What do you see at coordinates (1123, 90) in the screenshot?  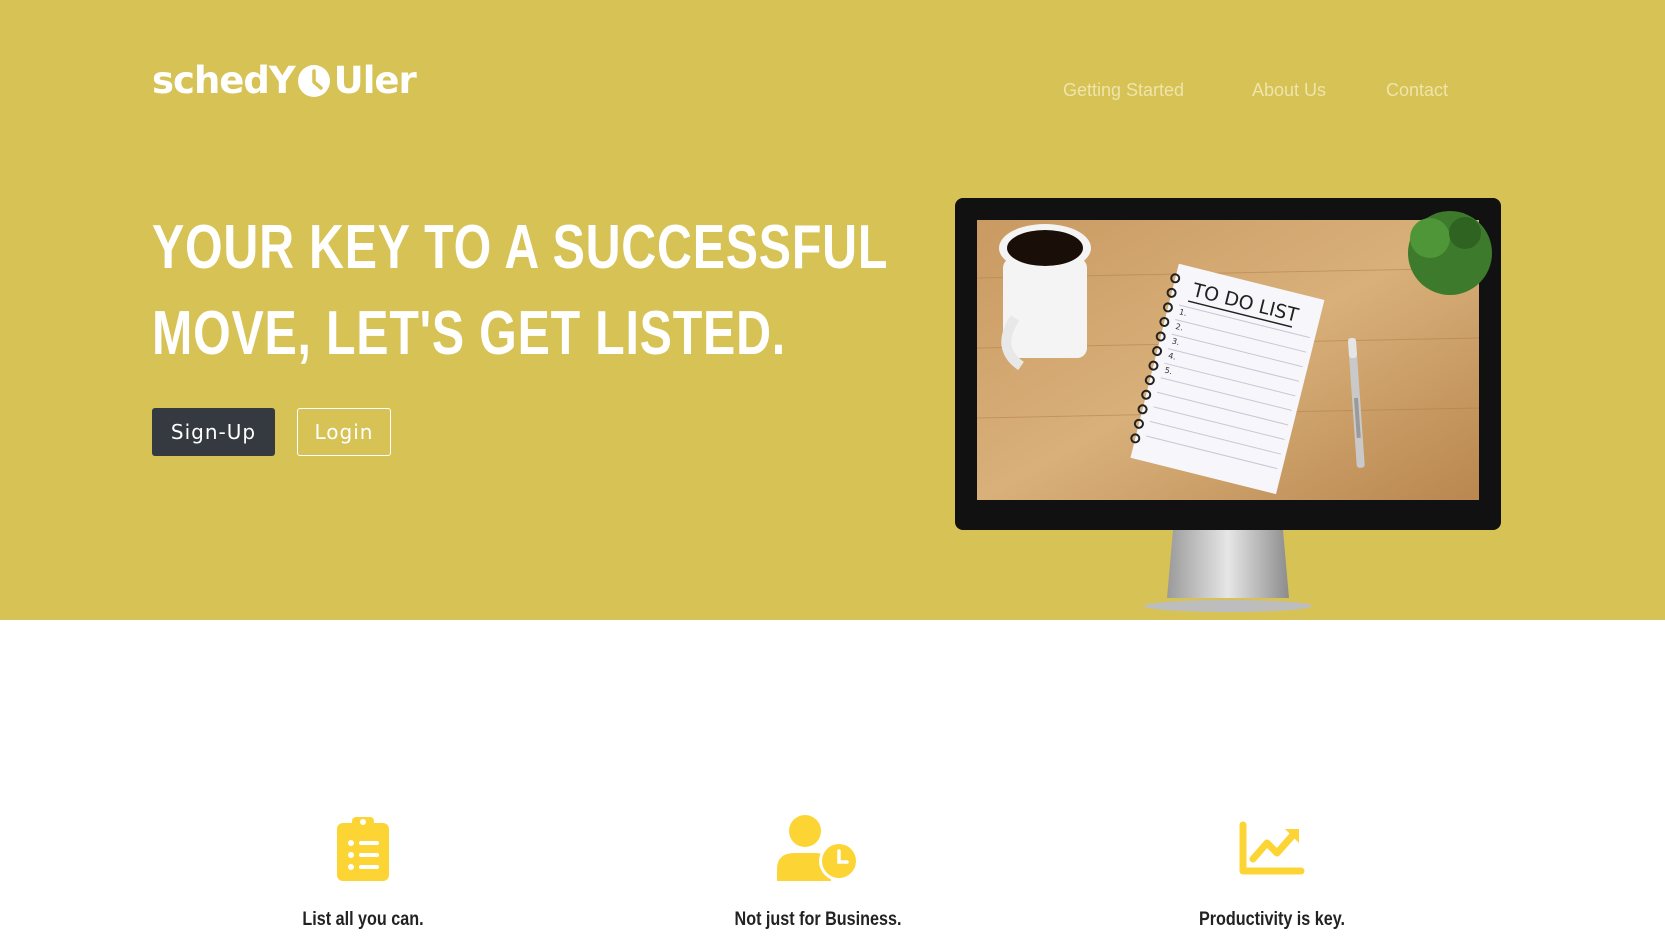 I see `nav-link-getting-started: Getting Started` at bounding box center [1123, 90].